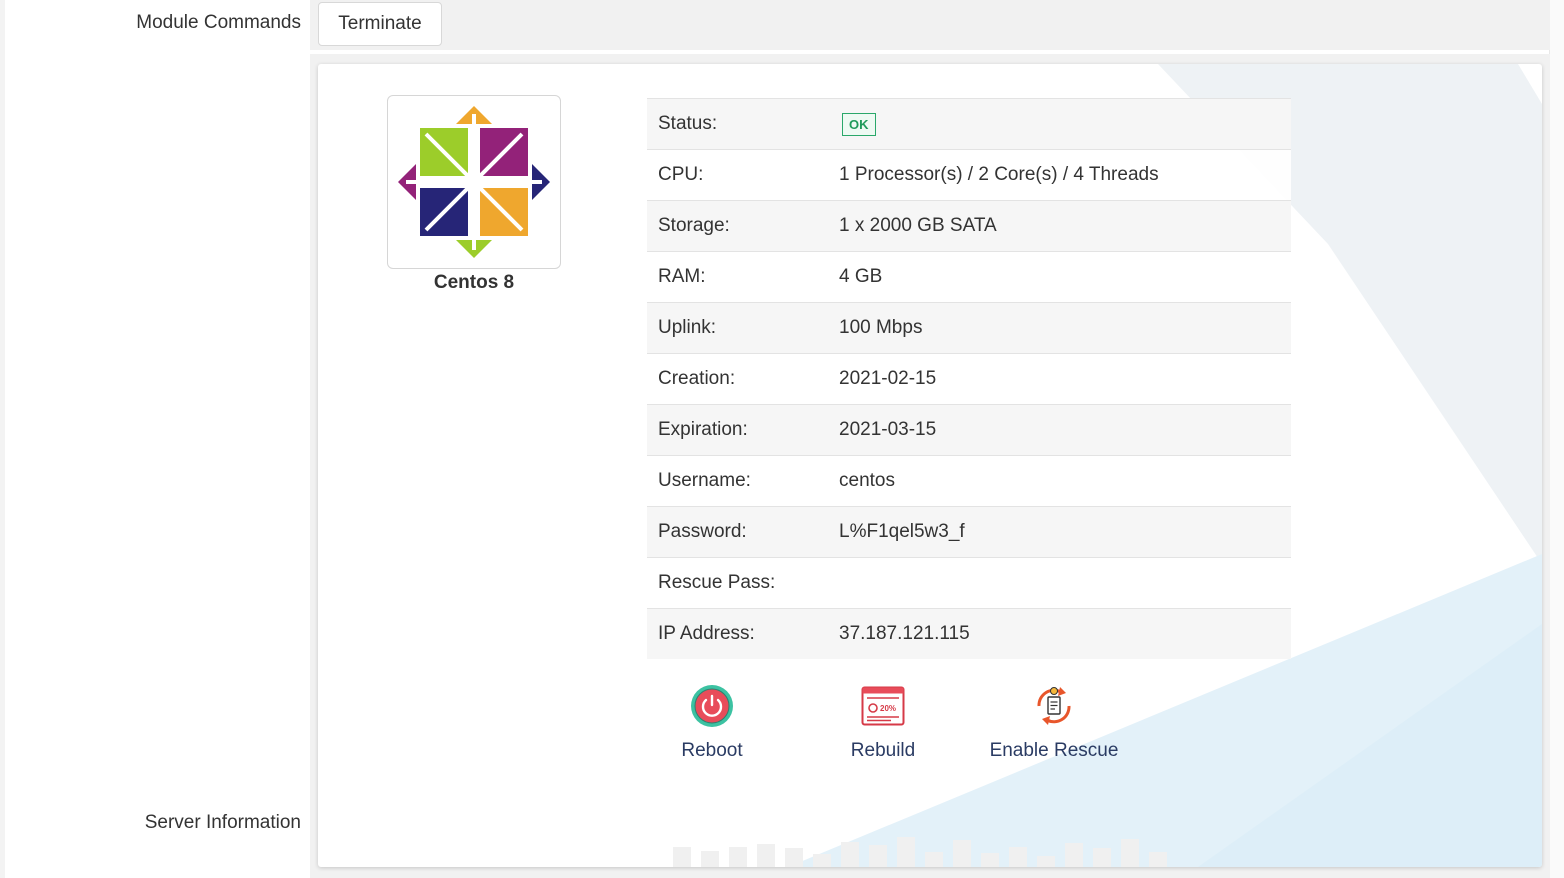  What do you see at coordinates (1054, 706) in the screenshot?
I see `rescue-cycle-icon` at bounding box center [1054, 706].